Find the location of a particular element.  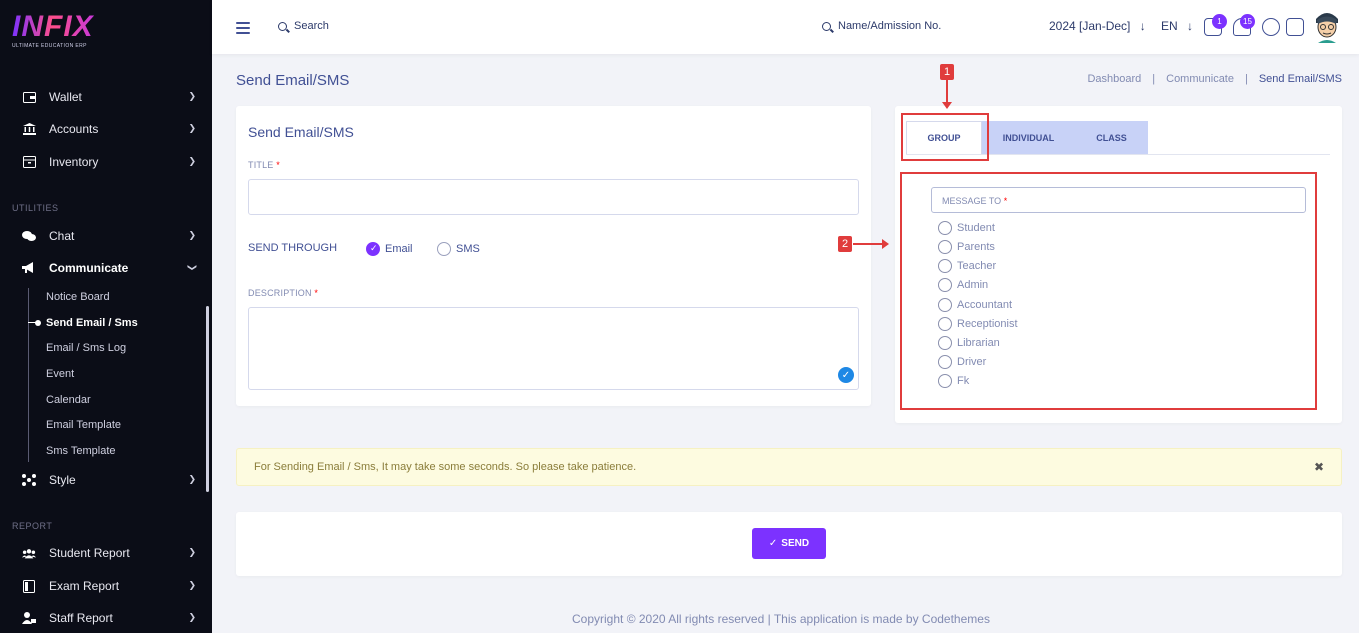

submenu-notice-board: Notice Board is located at coordinates (78, 297).